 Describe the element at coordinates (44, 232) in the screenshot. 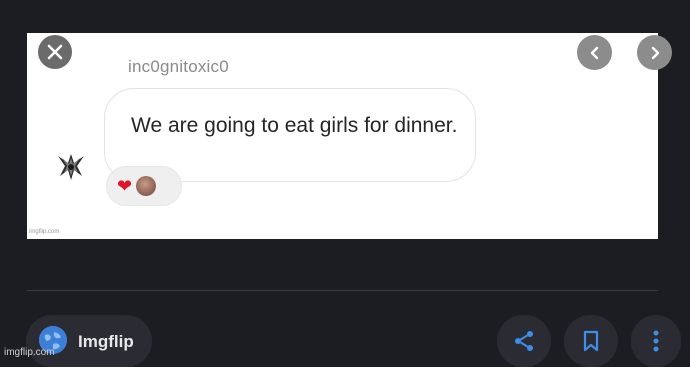

I see `image-watermark: imgflip.com` at that location.